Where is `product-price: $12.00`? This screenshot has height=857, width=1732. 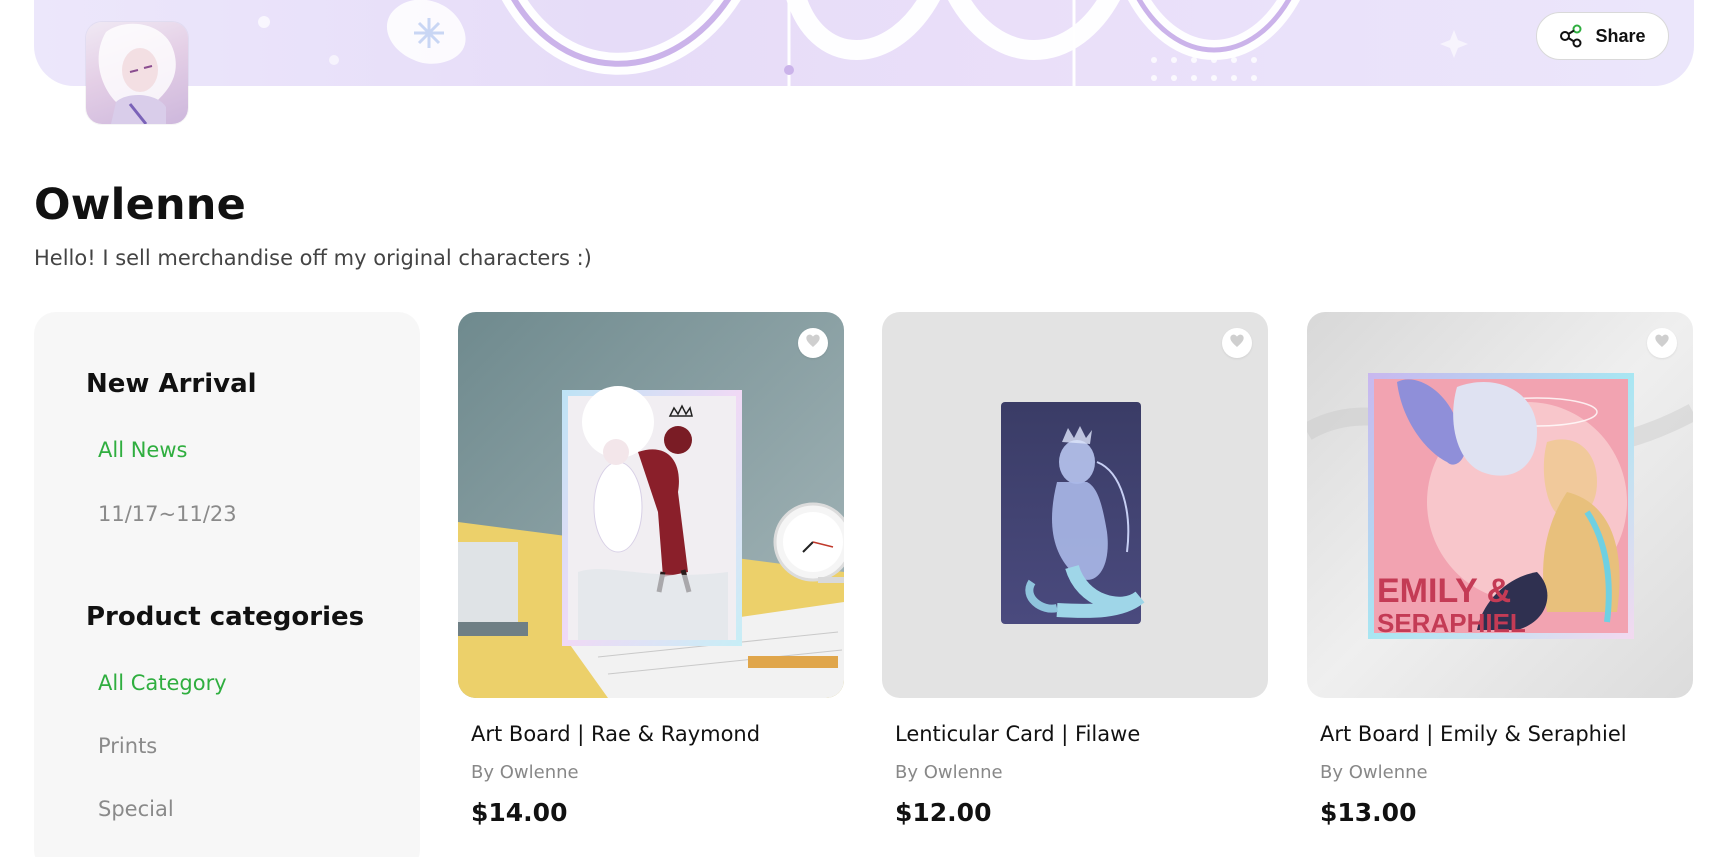
product-price: $12.00 is located at coordinates (943, 812).